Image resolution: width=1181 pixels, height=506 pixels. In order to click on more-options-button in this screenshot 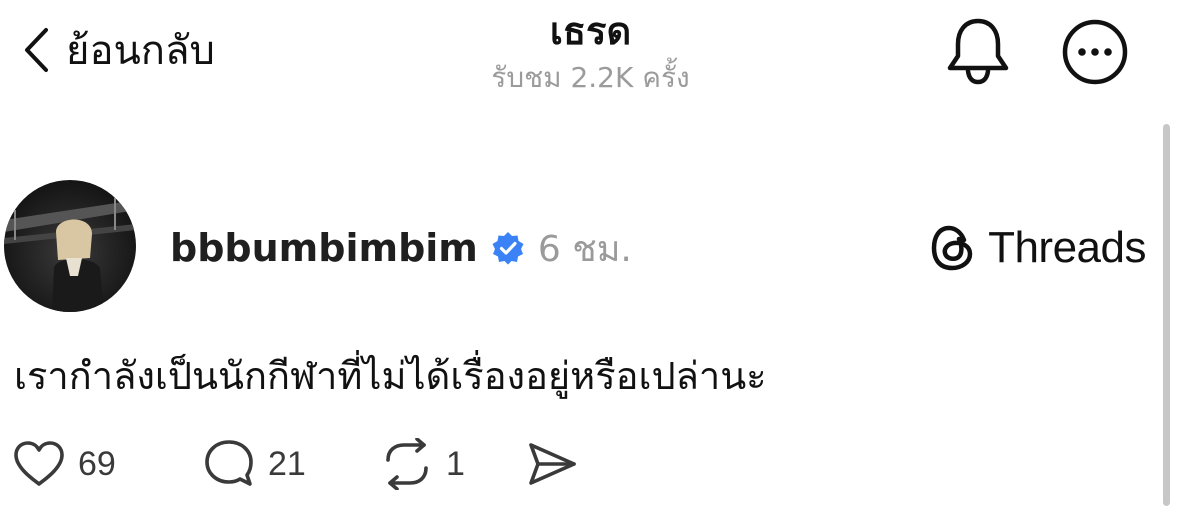, I will do `click(1095, 54)`.